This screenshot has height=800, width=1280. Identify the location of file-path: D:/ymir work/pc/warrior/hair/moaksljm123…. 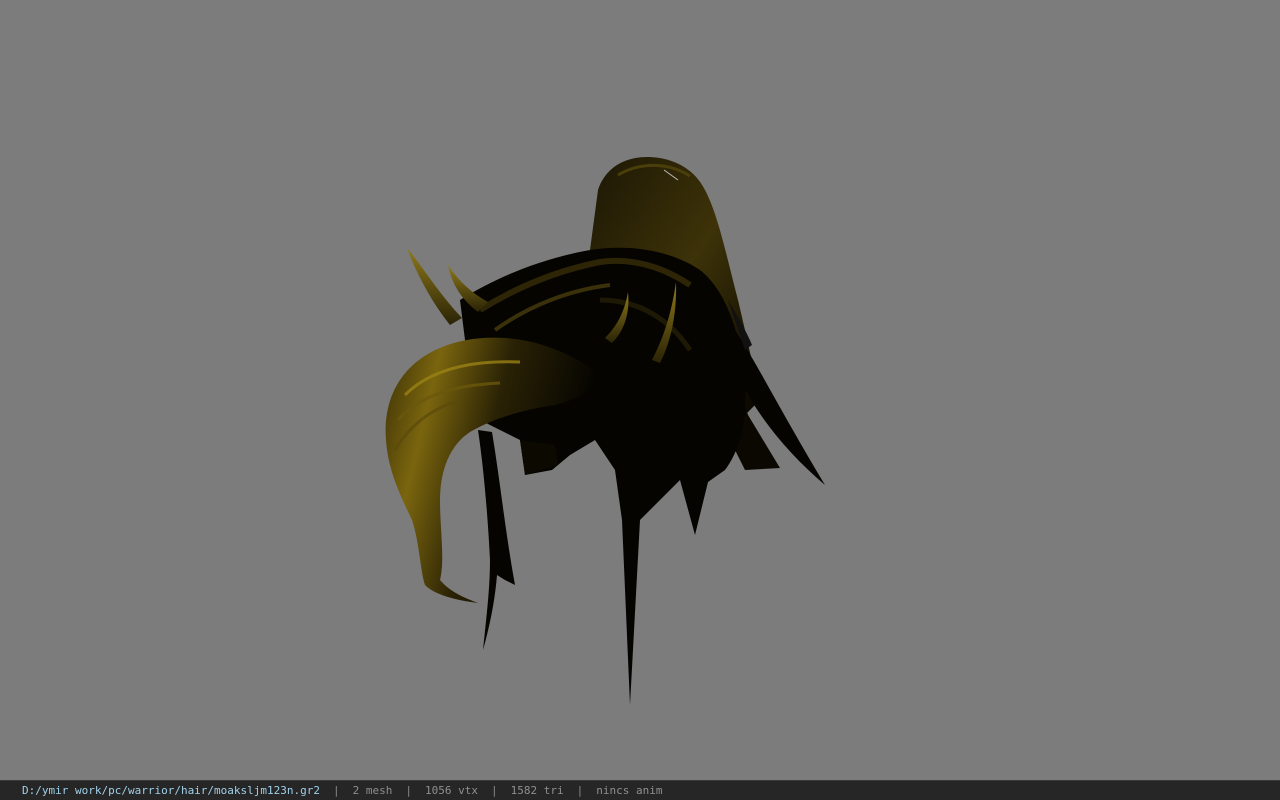
(171, 790).